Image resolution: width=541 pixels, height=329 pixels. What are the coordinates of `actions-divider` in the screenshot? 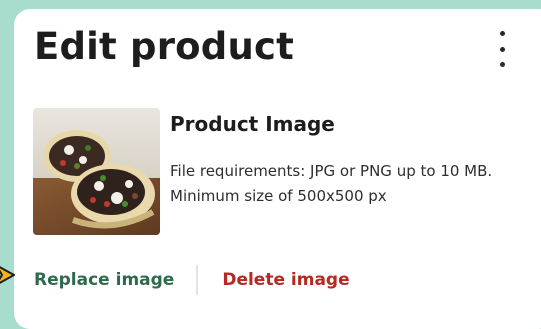 It's located at (197, 280).